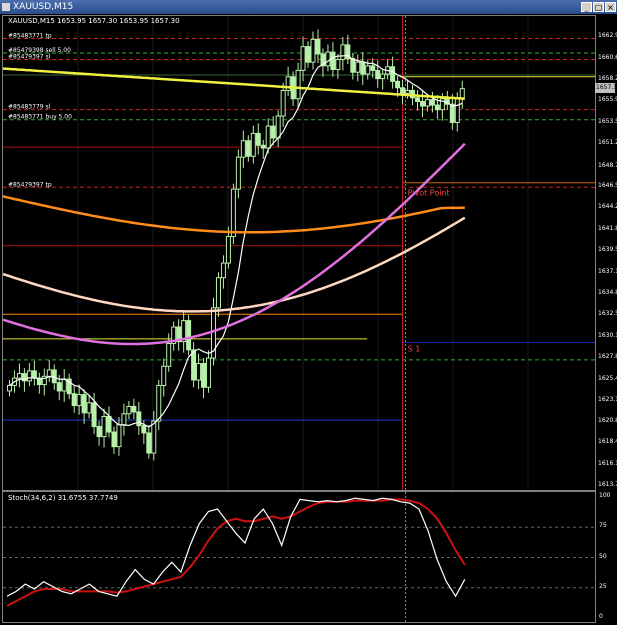 The width and height of the screenshot is (617, 625). Describe the element at coordinates (603, 586) in the screenshot. I see `stoch-level-label: 25` at that location.